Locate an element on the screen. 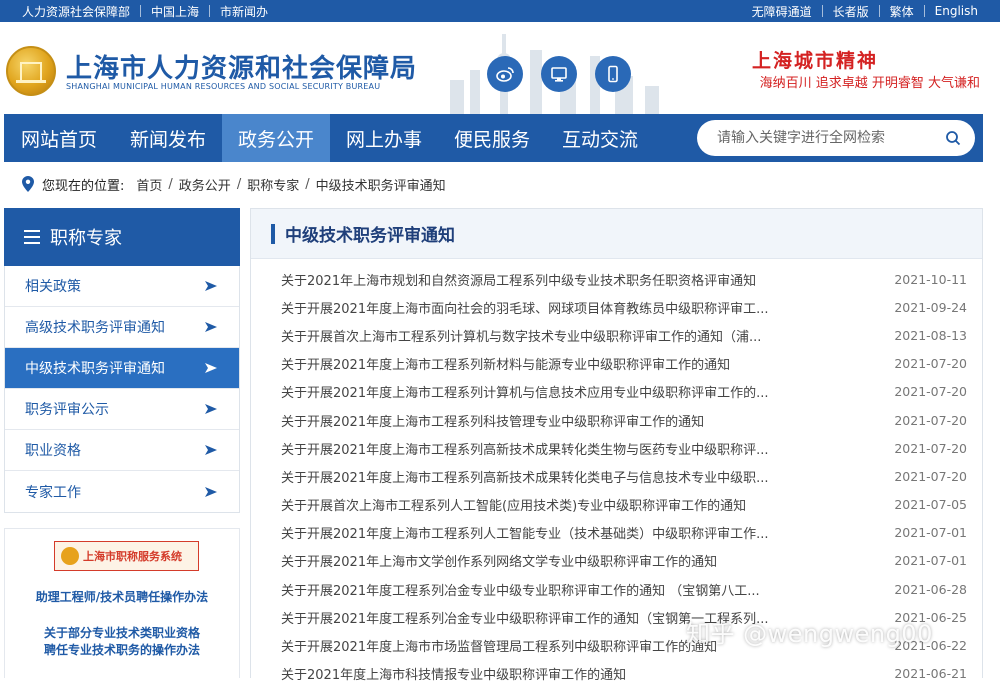  sidebar-item-policies: 相关政策 is located at coordinates (122, 286).